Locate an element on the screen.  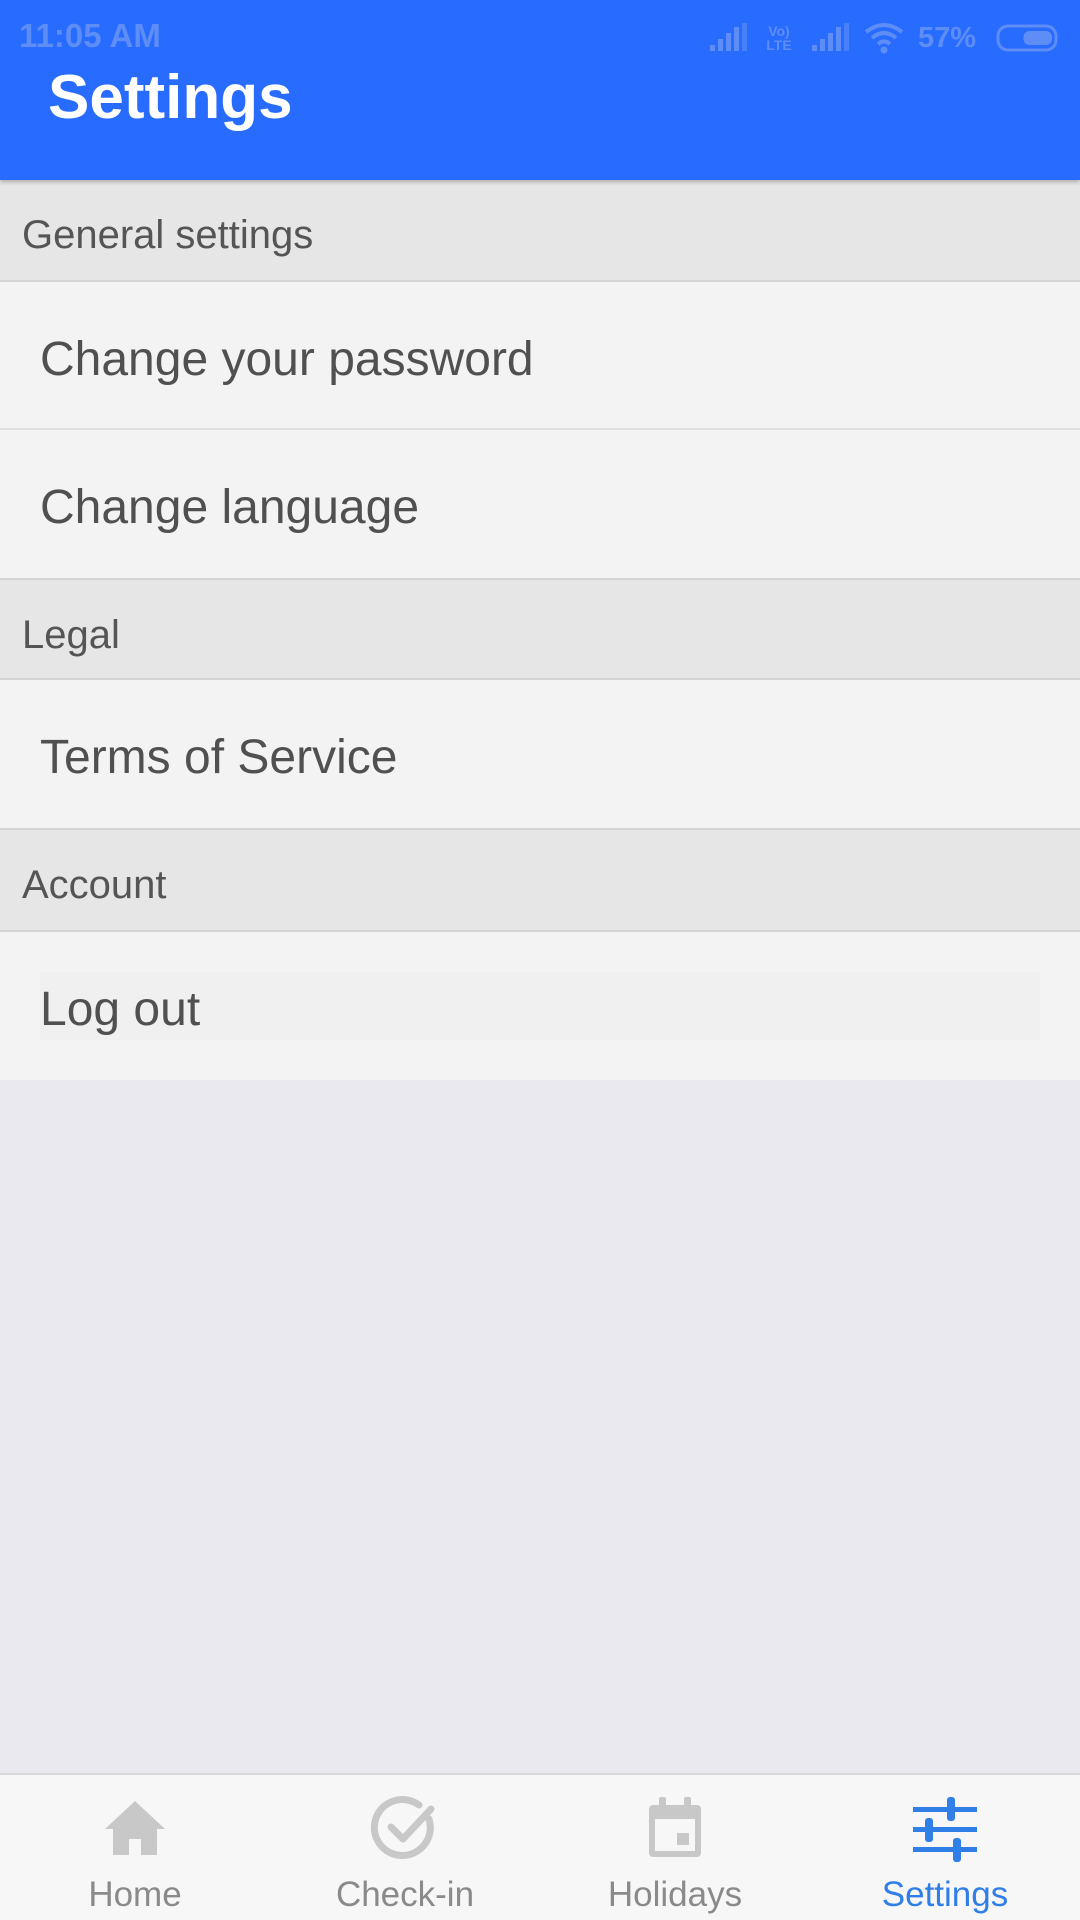
calendar-icon is located at coordinates (675, 1829).